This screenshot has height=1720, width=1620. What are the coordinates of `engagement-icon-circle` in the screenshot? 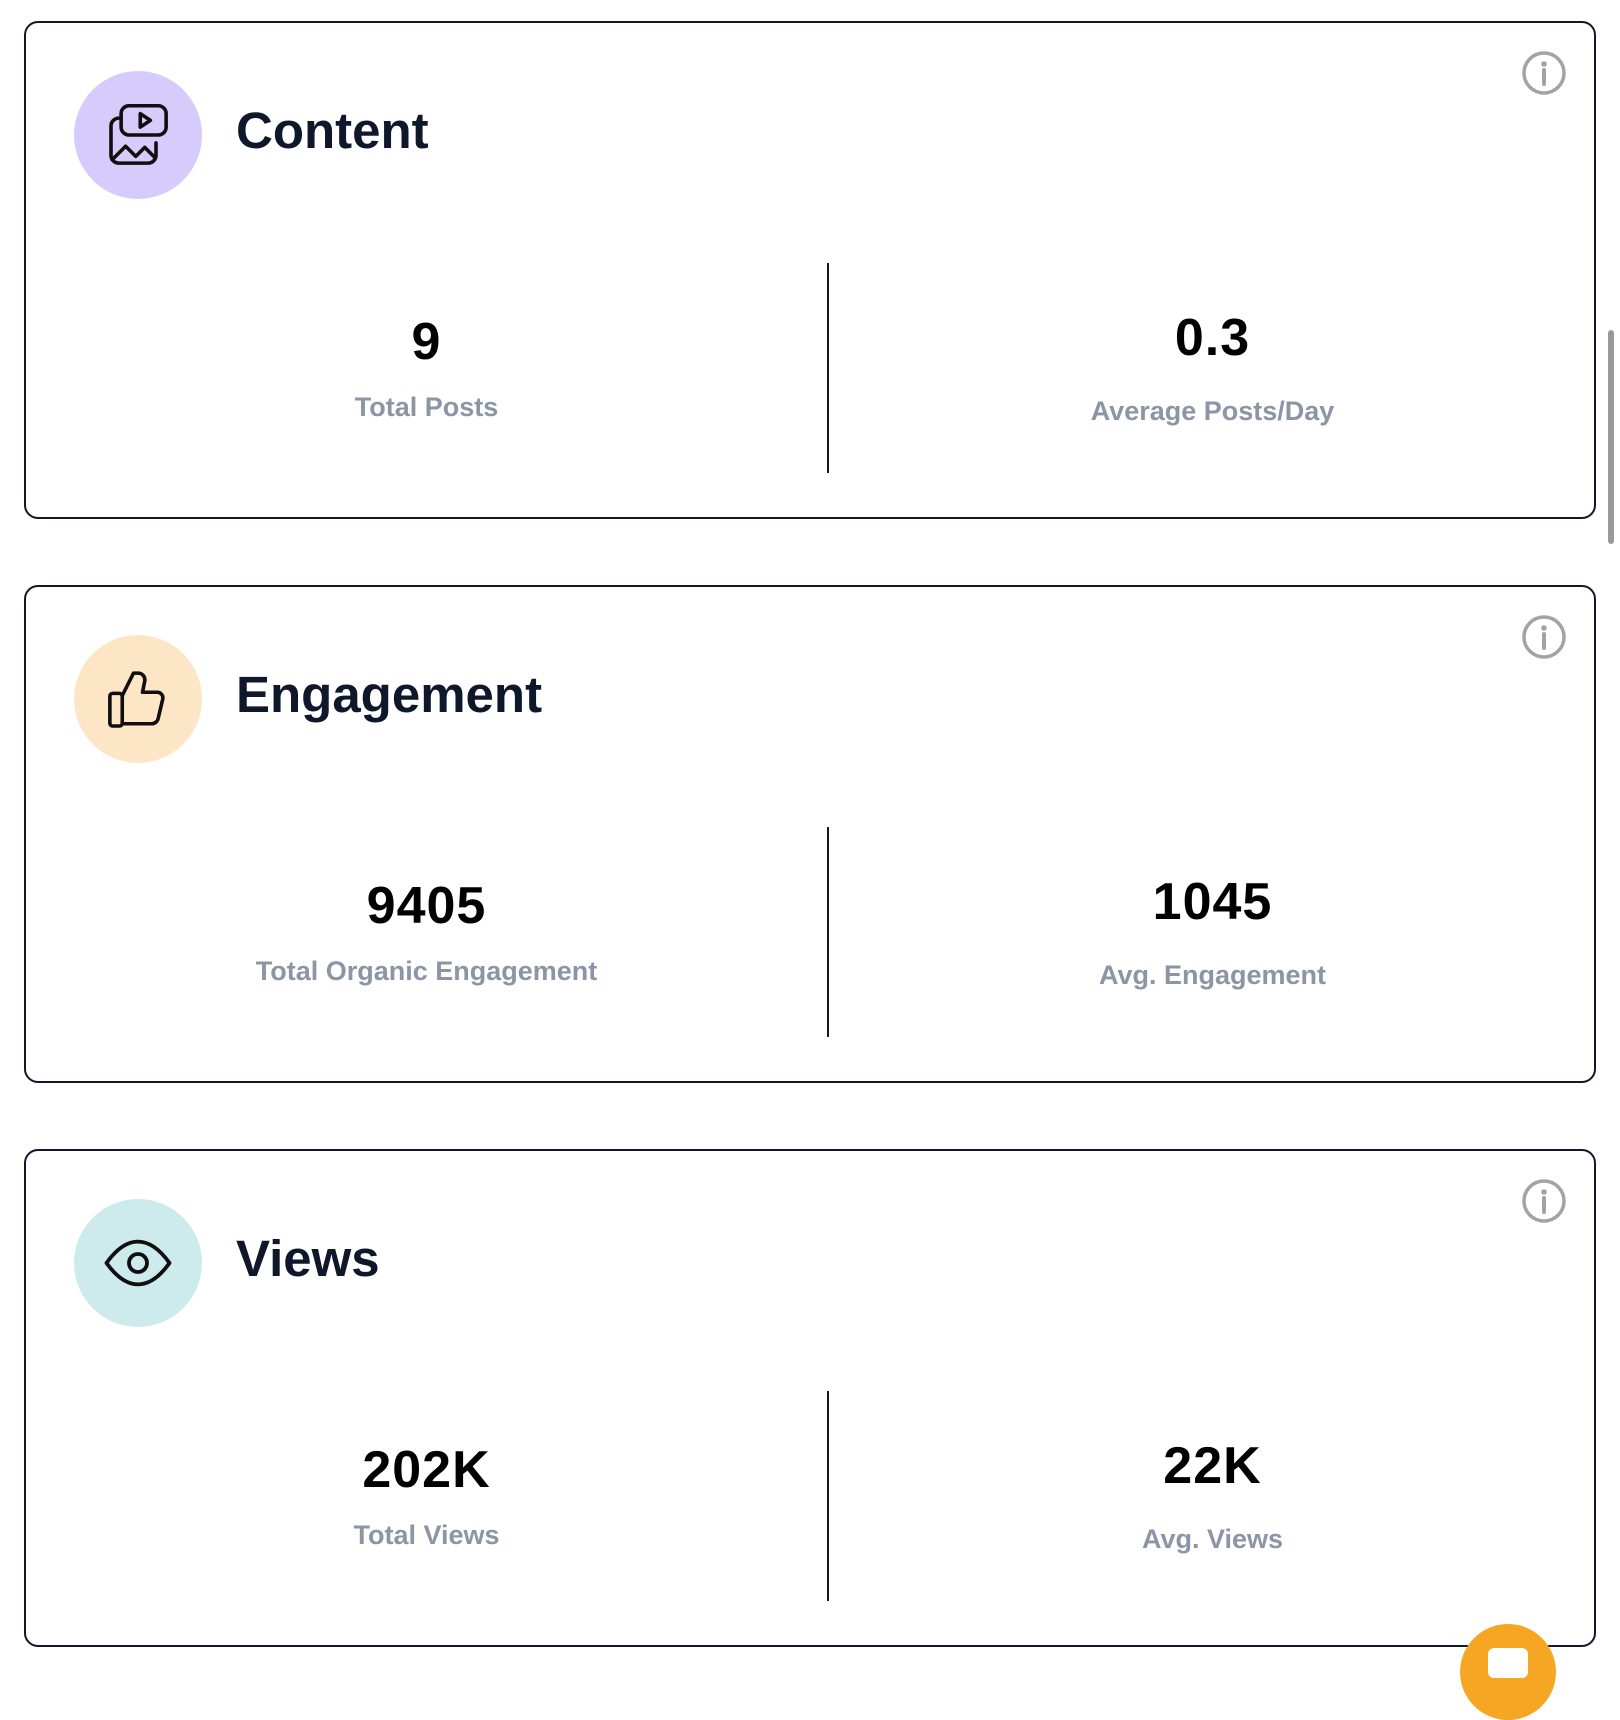 It's located at (138, 699).